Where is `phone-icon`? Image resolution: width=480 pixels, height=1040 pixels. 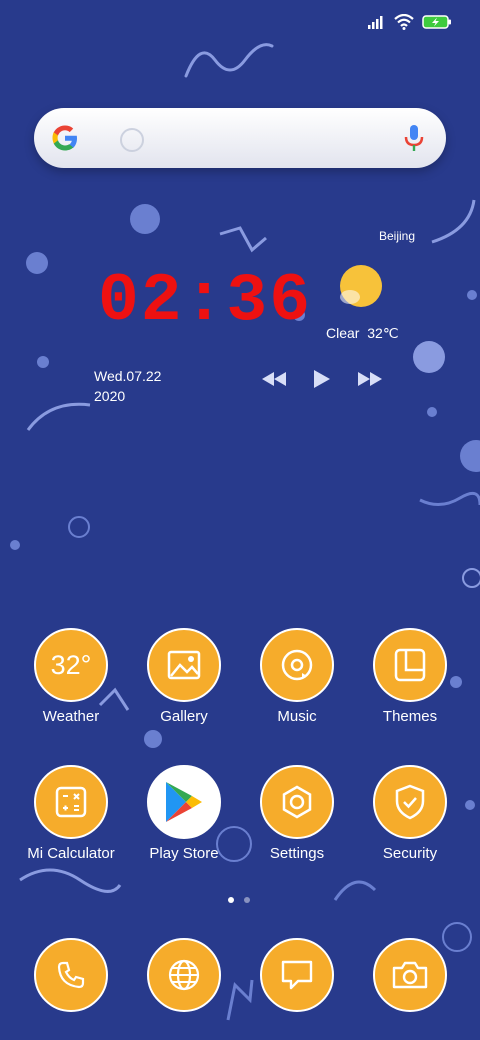 phone-icon is located at coordinates (71, 975).